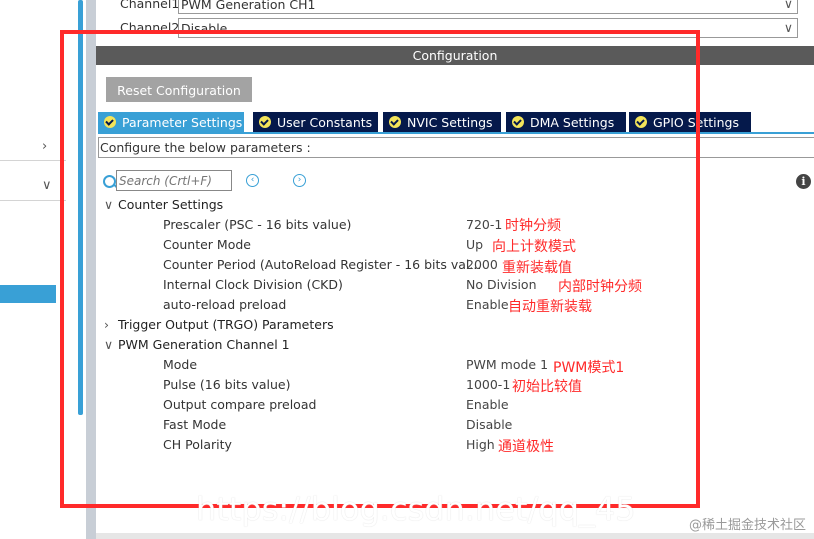 Image resolution: width=814 pixels, height=539 pixels. I want to click on selected-tree-item, so click(28, 294).